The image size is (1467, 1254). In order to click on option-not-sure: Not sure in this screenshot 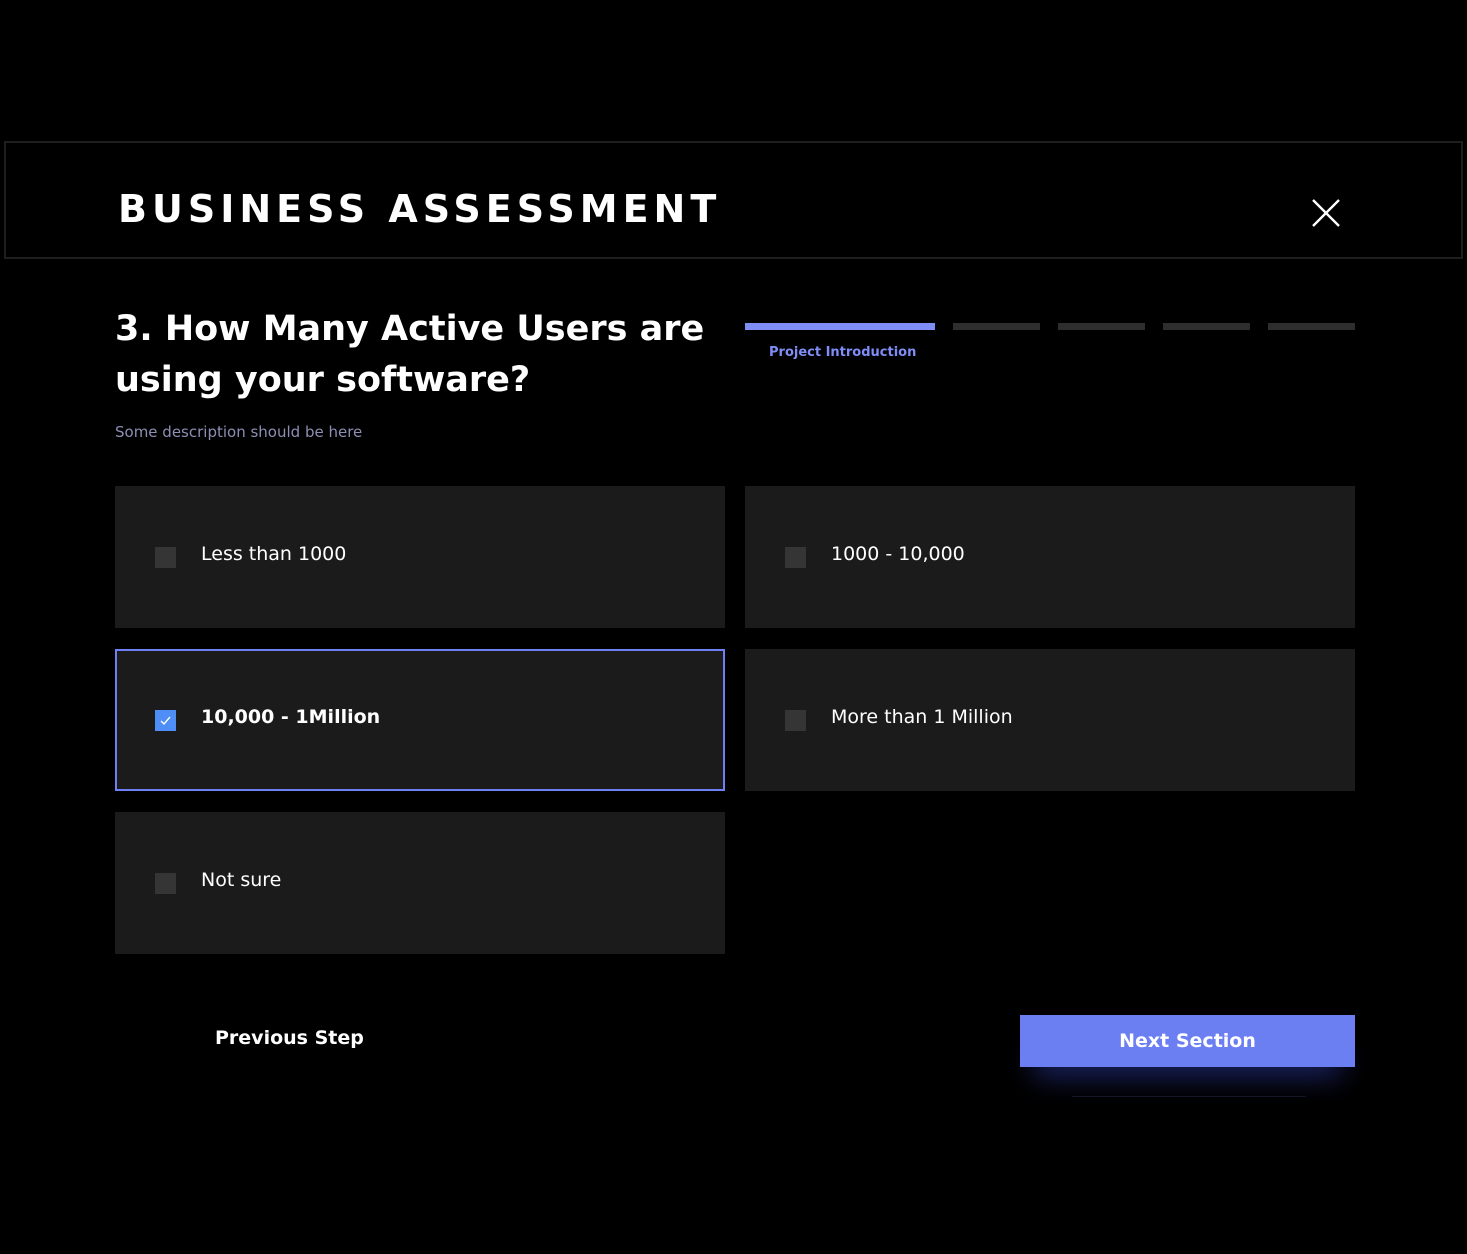, I will do `click(420, 883)`.